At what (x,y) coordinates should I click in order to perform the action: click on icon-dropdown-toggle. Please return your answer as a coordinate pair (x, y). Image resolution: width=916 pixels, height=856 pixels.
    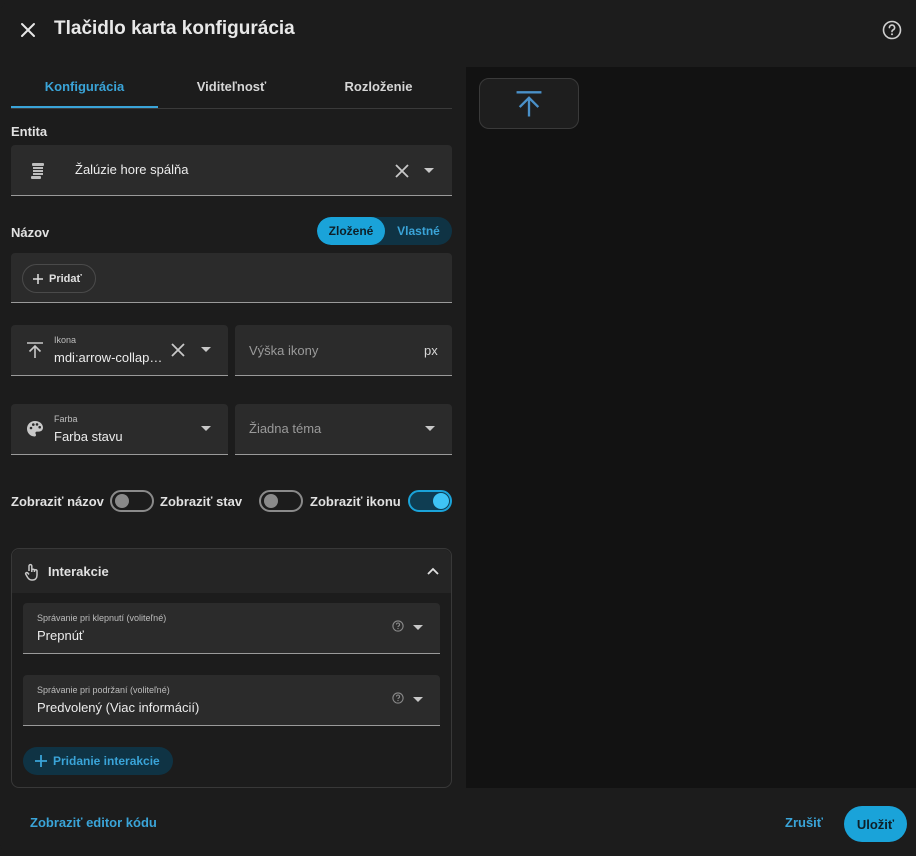
    Looking at the image, I should click on (206, 350).